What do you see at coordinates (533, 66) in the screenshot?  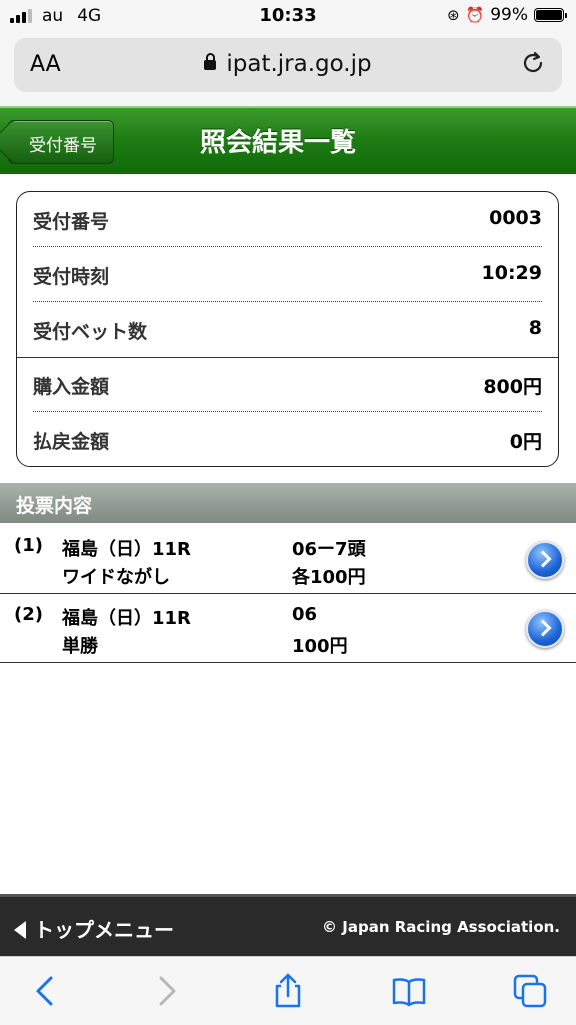 I see `reload-icon` at bounding box center [533, 66].